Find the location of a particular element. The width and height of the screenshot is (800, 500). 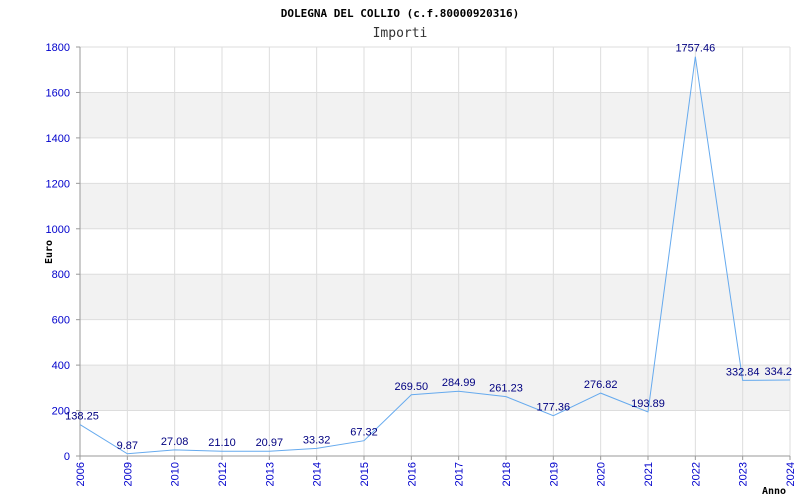

x-tick-label: 2009 is located at coordinates (128, 474).